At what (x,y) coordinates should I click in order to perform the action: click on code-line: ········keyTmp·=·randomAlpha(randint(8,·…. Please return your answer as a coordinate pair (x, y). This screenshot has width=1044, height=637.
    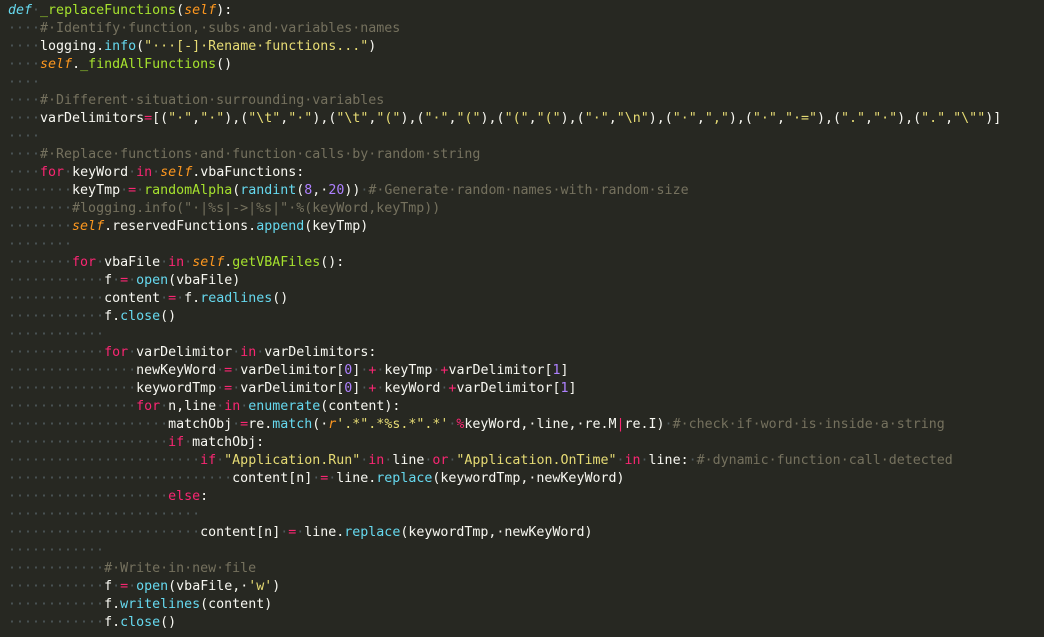
    Looking at the image, I should click on (522, 191).